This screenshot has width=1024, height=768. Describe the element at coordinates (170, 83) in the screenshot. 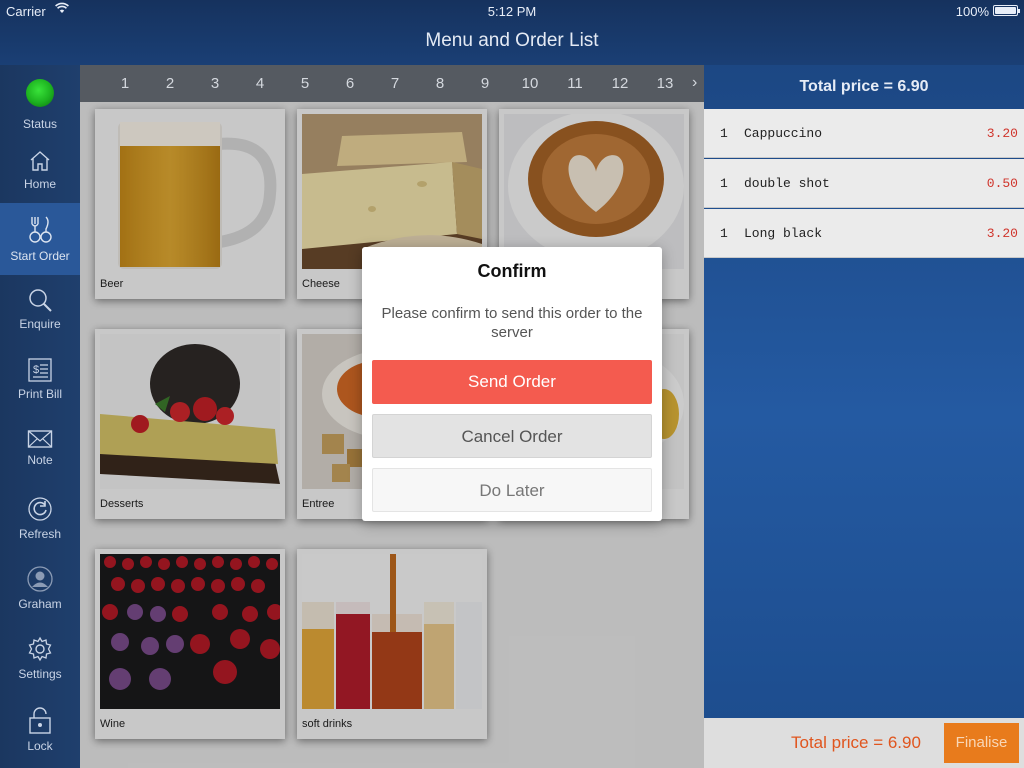

I see `page-number: 2` at that location.